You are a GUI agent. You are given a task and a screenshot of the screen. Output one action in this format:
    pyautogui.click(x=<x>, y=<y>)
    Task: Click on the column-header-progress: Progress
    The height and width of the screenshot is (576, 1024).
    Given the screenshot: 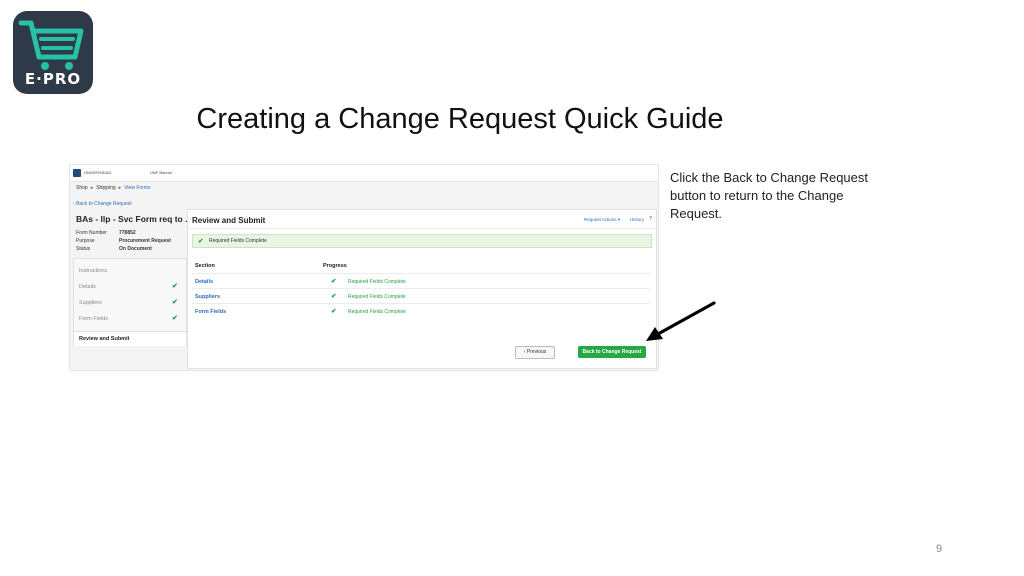 What is the action you would take?
    pyautogui.click(x=335, y=266)
    